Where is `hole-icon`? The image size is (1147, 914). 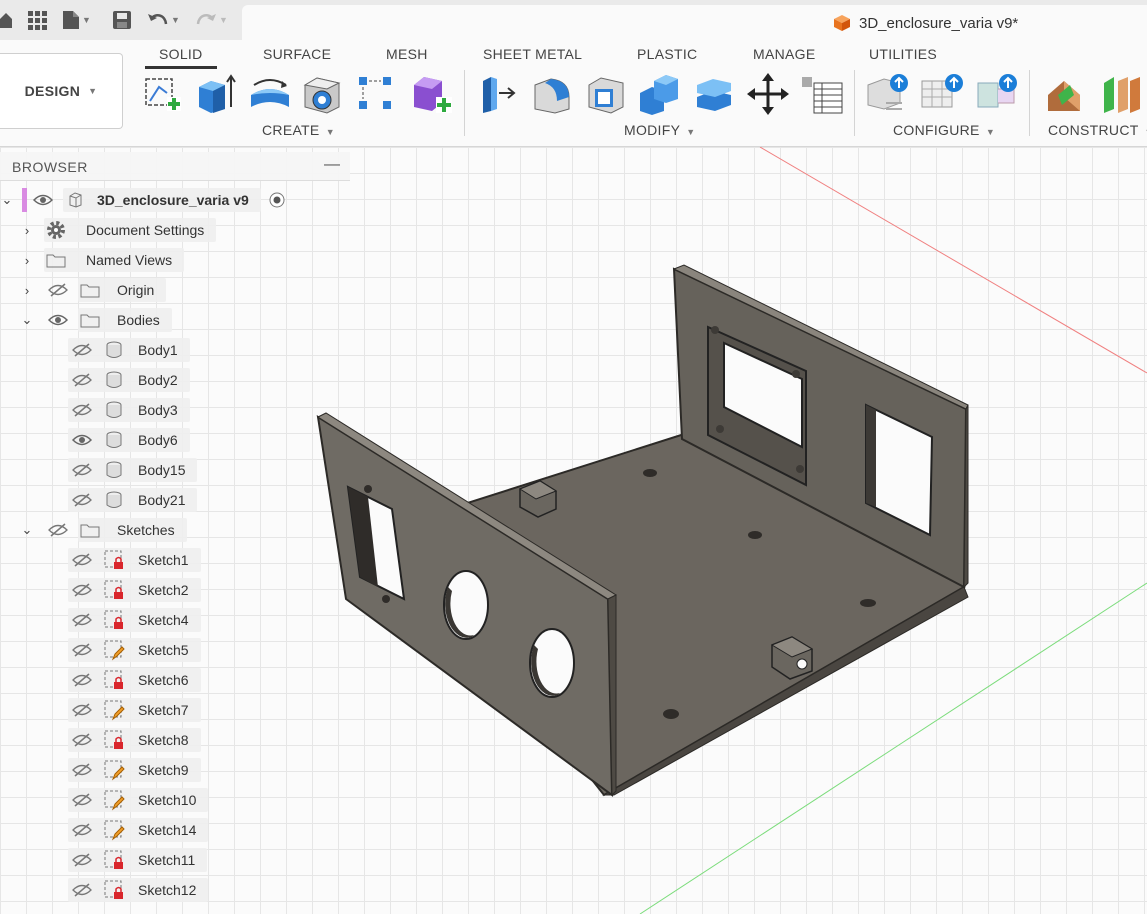
hole-icon is located at coordinates (322, 94).